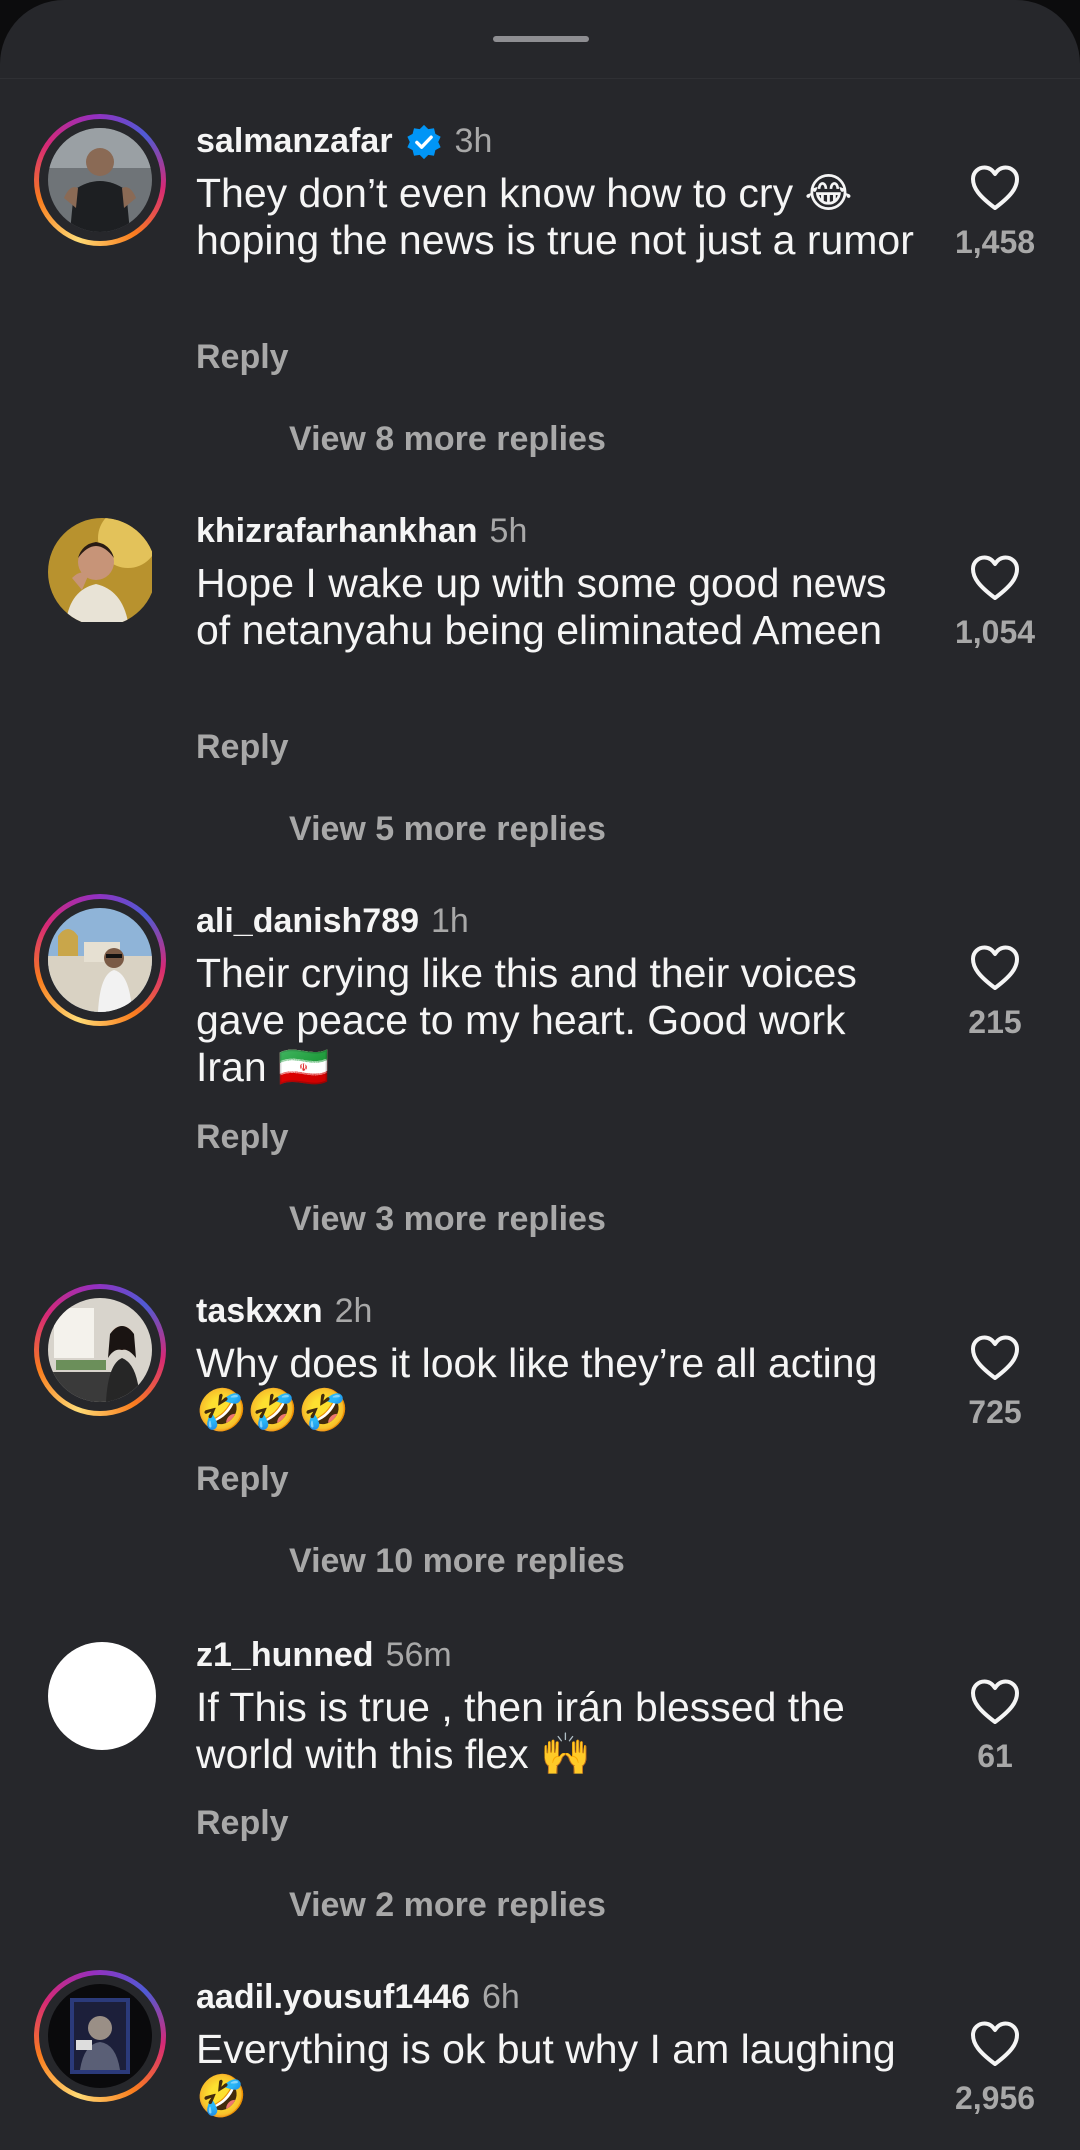 Image resolution: width=1080 pixels, height=2150 pixels. I want to click on username-text: khizrafarhankhan, so click(337, 531).